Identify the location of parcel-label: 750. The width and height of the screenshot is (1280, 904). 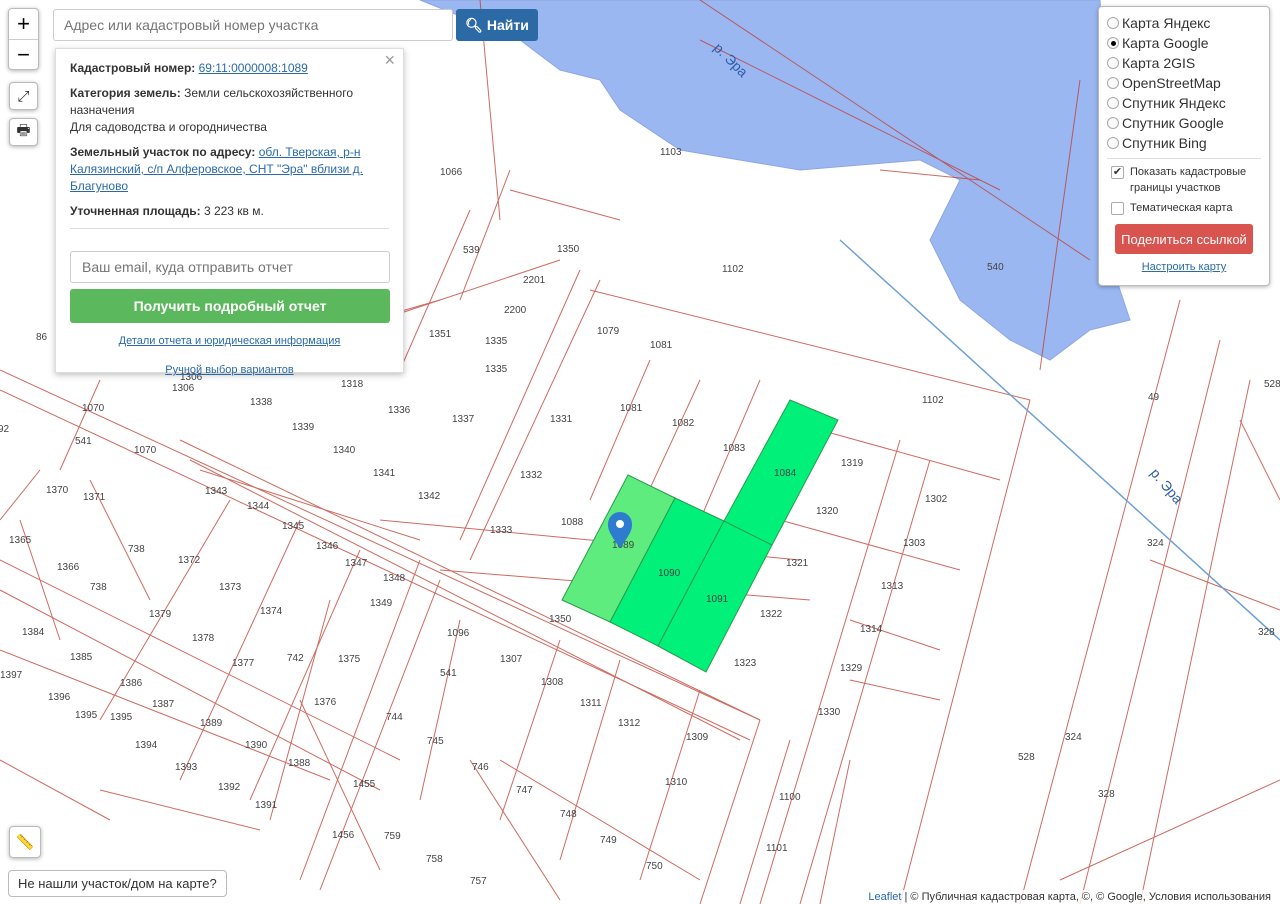
(654, 866).